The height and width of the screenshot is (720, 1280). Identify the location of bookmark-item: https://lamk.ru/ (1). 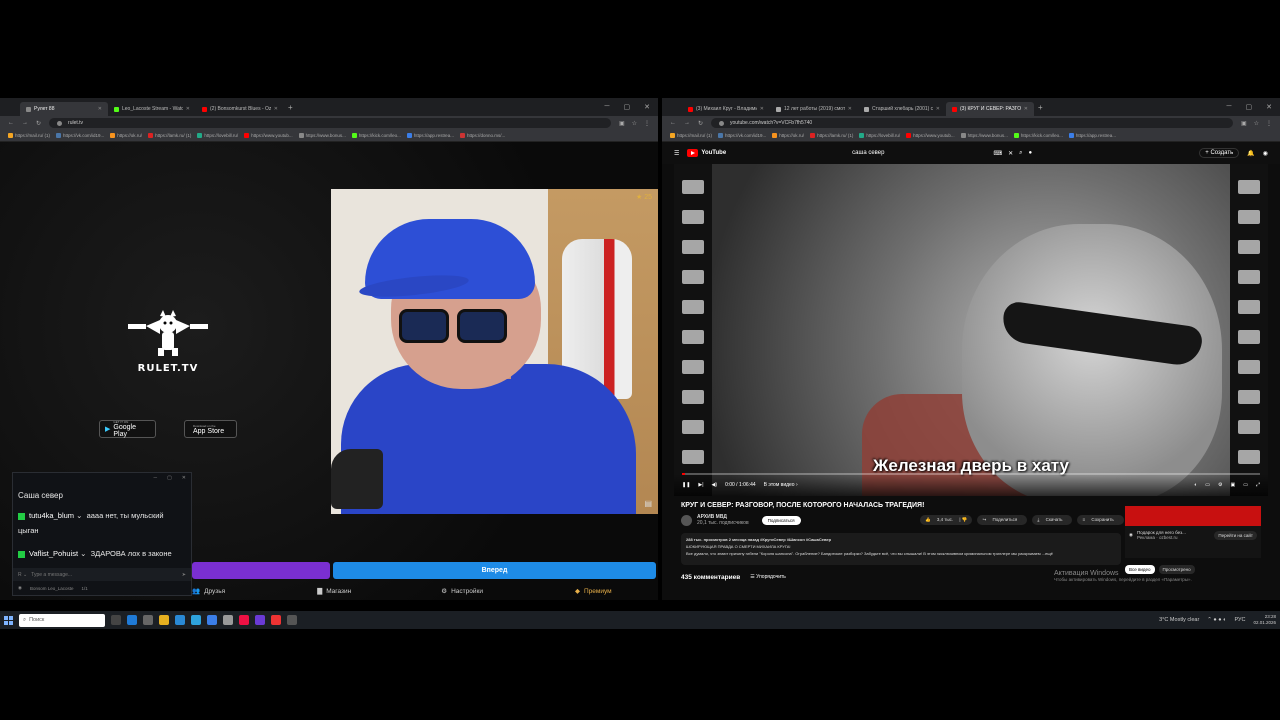
(831, 135).